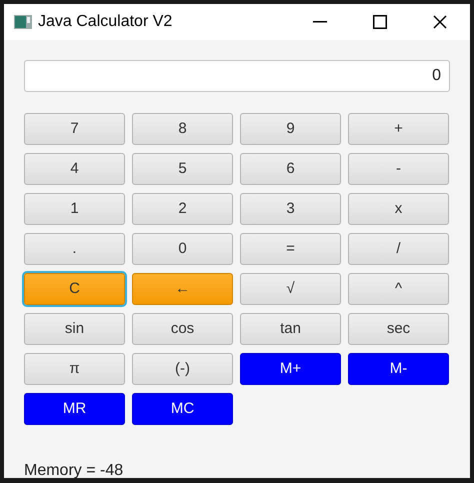 This screenshot has height=483, width=474. I want to click on calculator-key: tan, so click(290, 329).